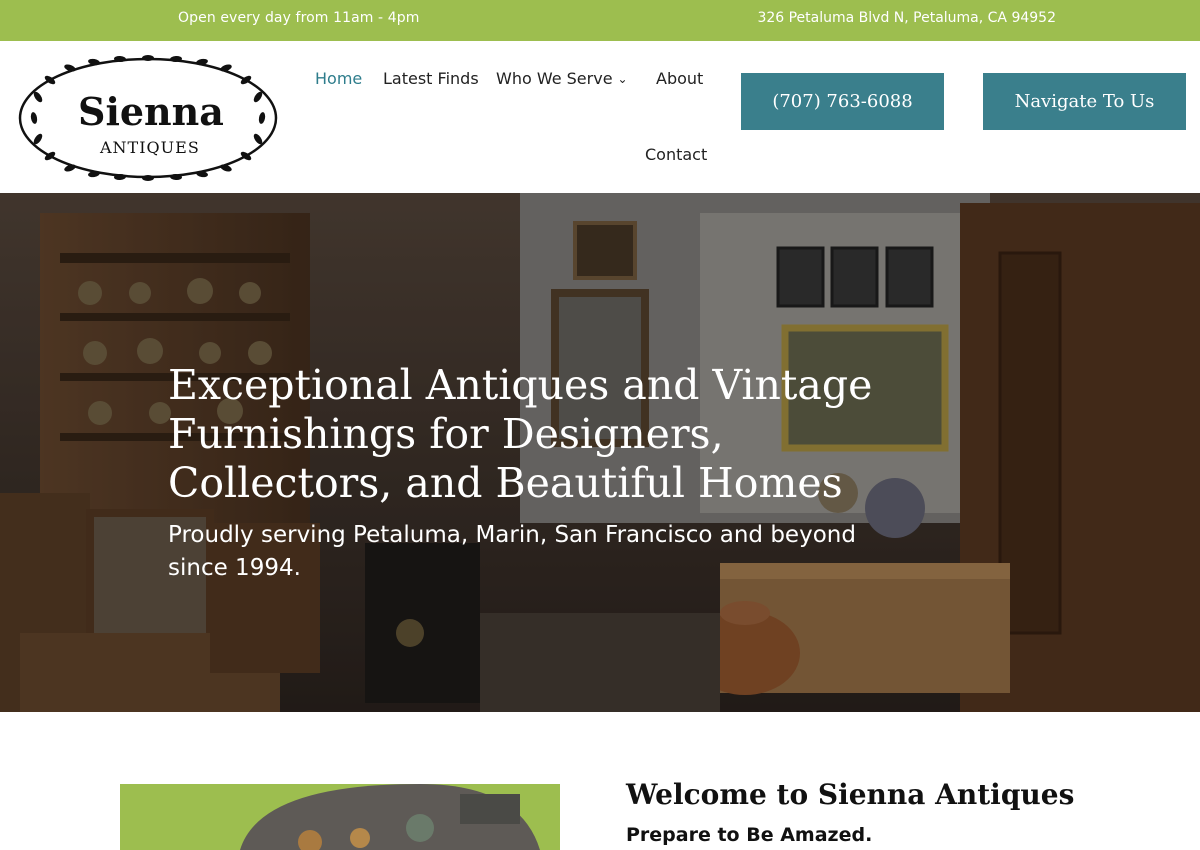 This screenshot has height=850, width=1200. I want to click on nav-latest-finds: Latest Finds, so click(431, 78).